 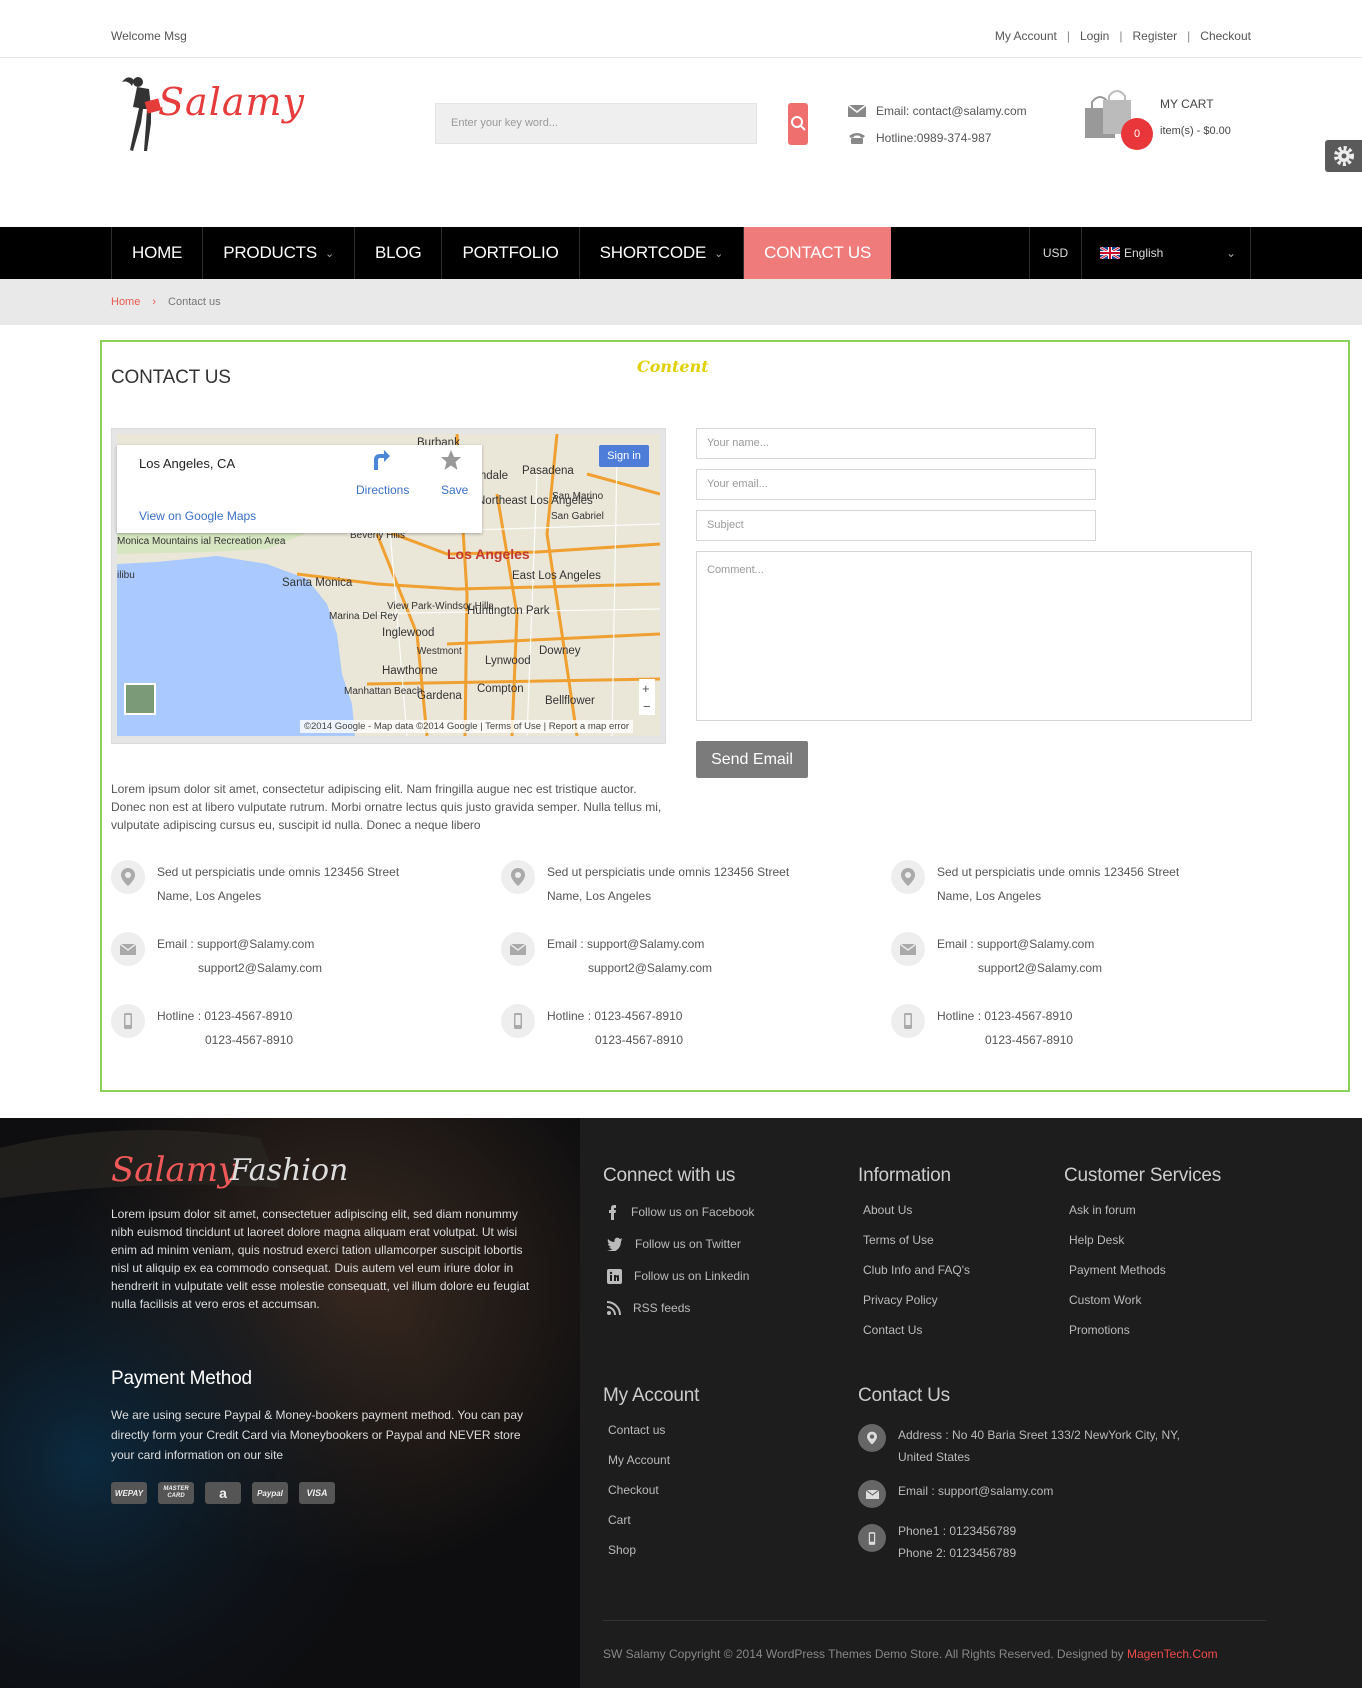 I want to click on logo-text: Salamy, so click(x=231, y=102).